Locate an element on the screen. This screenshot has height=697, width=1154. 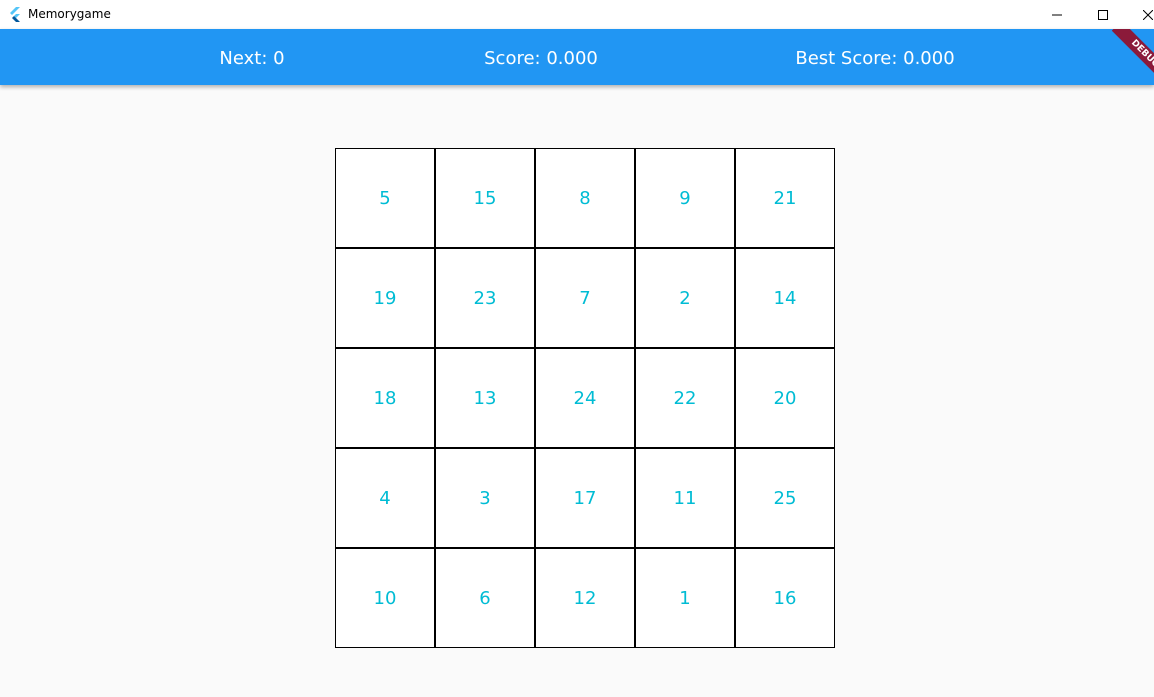
next-label: Next: 0 is located at coordinates (252, 58).